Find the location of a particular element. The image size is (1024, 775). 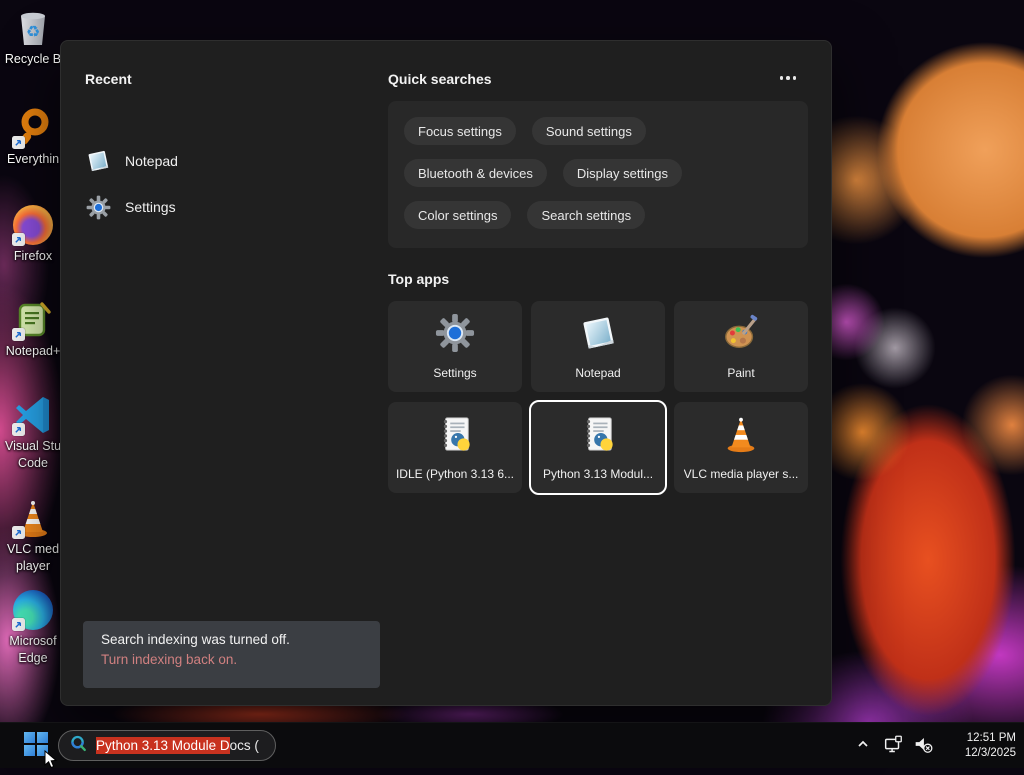

tray-clock: 12:51 PM 12/3/2025 is located at coordinates (977, 746).